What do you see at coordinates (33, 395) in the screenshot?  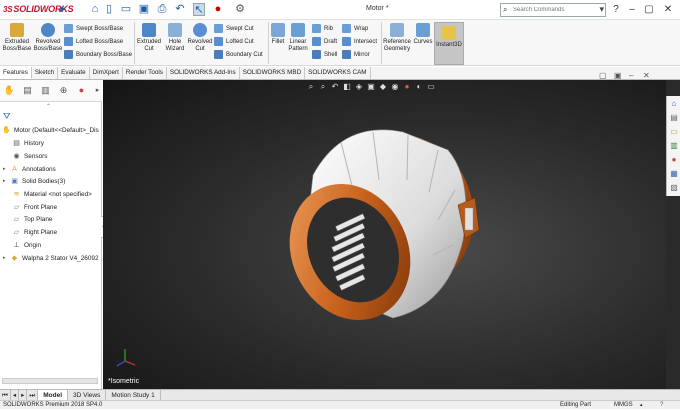 I see `last-tab-icon: ⏭` at bounding box center [33, 395].